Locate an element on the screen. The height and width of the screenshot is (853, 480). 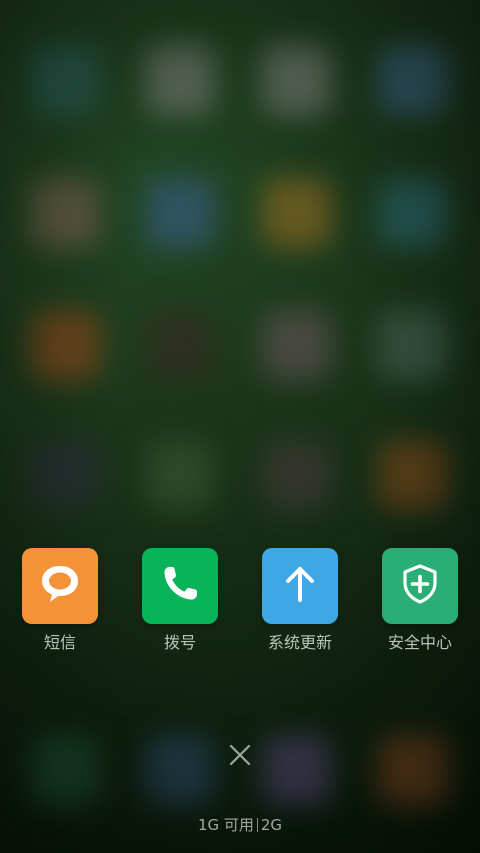
memory-total: 2G is located at coordinates (271, 825).